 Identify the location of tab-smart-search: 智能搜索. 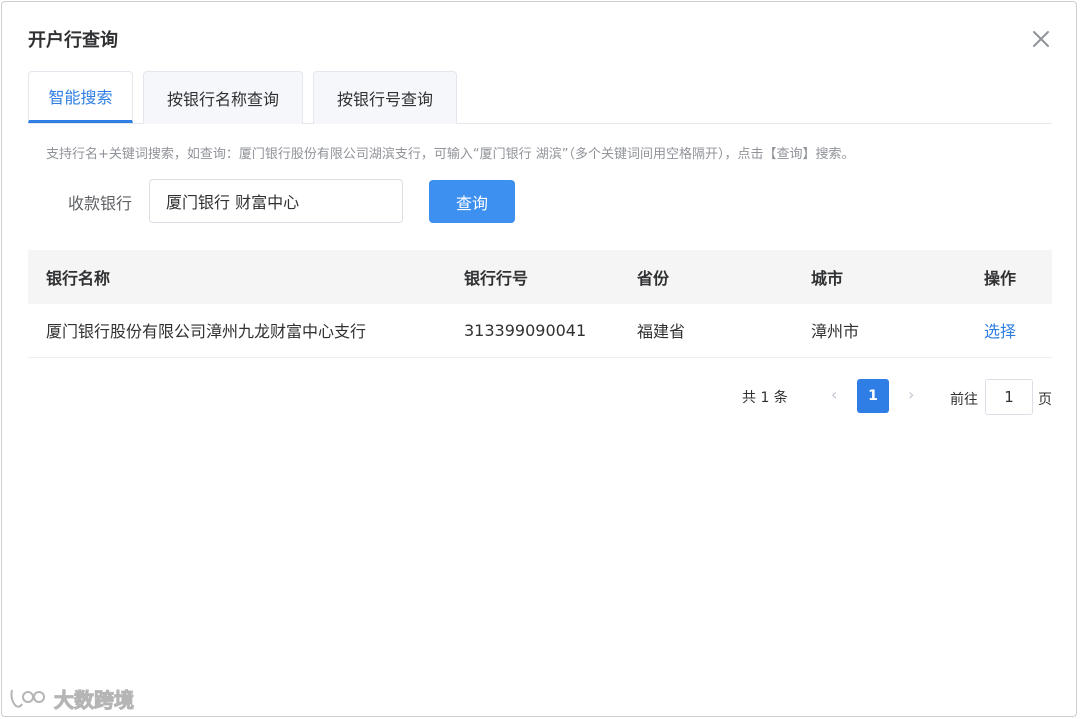
(80, 97).